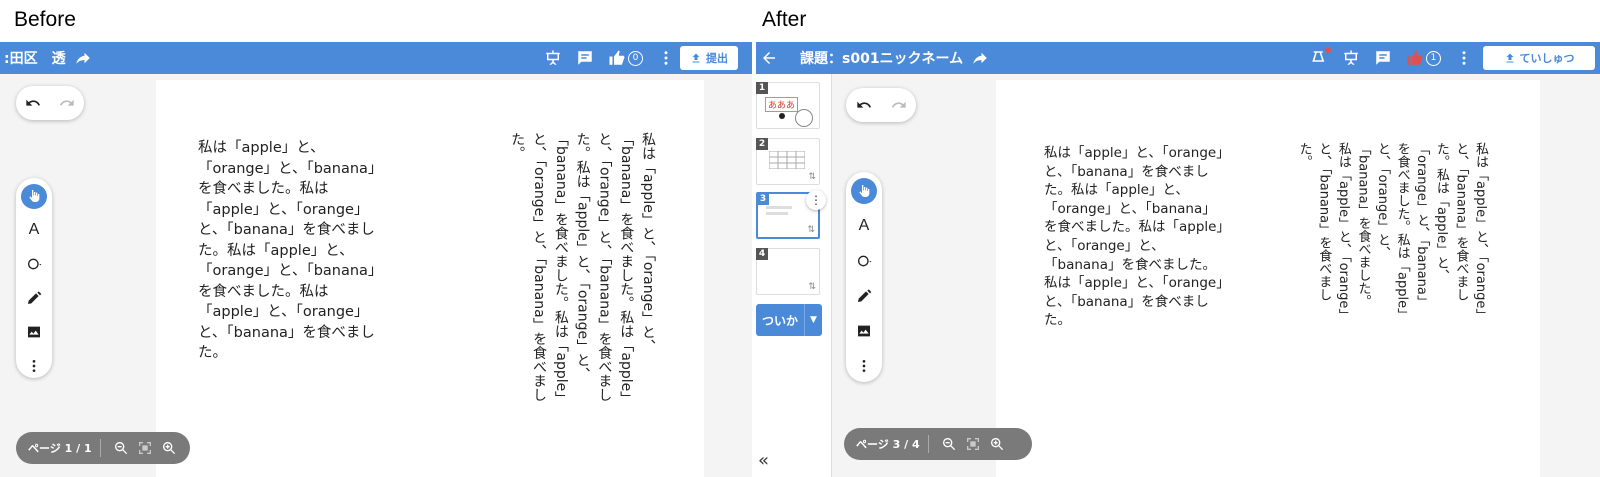 The width and height of the screenshot is (1600, 477). What do you see at coordinates (635, 58) in the screenshot?
I see `thumbs-up-count: 0` at bounding box center [635, 58].